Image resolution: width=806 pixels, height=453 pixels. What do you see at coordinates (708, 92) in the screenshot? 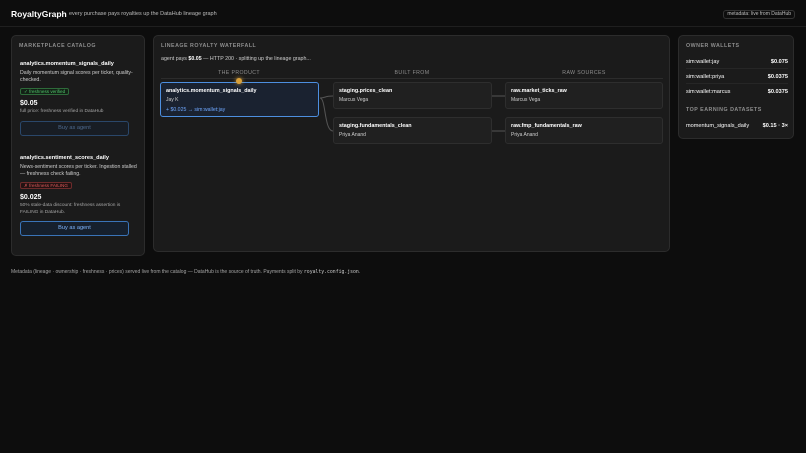
I see `wallet-name: sim:wallet:marcus` at bounding box center [708, 92].